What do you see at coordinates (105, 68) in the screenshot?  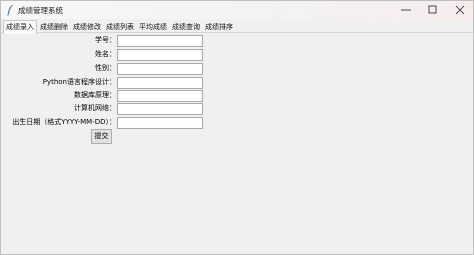 I see `gender-label: 性别：` at bounding box center [105, 68].